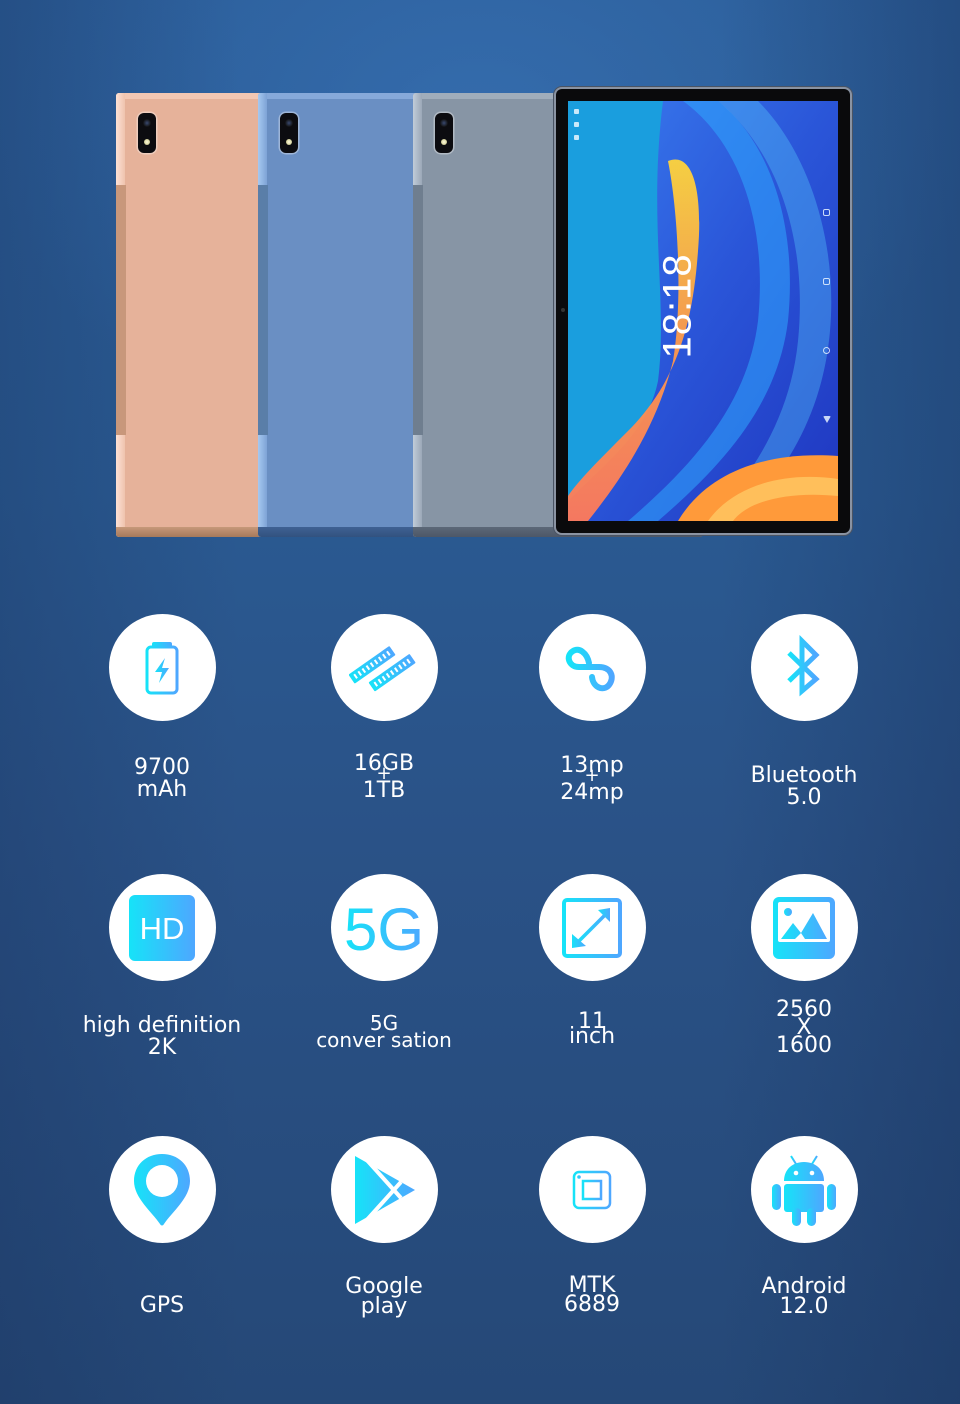  I want to click on battery-charging-icon, so click(162, 667).